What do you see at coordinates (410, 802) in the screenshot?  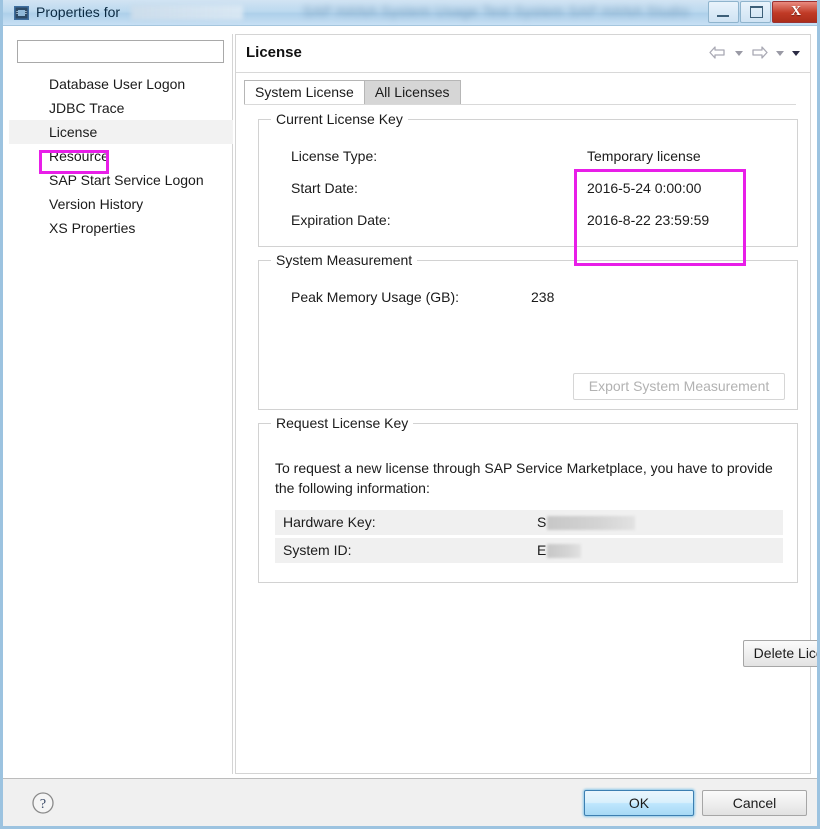 I see `dialog-footer: ? OK Cancel` at bounding box center [410, 802].